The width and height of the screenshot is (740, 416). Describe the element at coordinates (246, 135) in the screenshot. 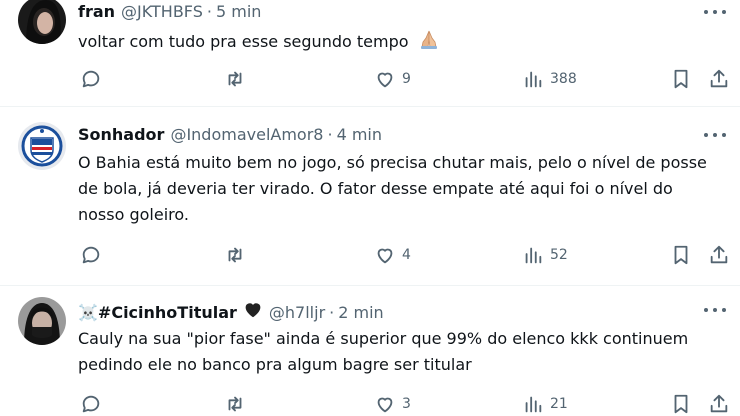

I see `author-handle: @IndomavelAmor8` at that location.